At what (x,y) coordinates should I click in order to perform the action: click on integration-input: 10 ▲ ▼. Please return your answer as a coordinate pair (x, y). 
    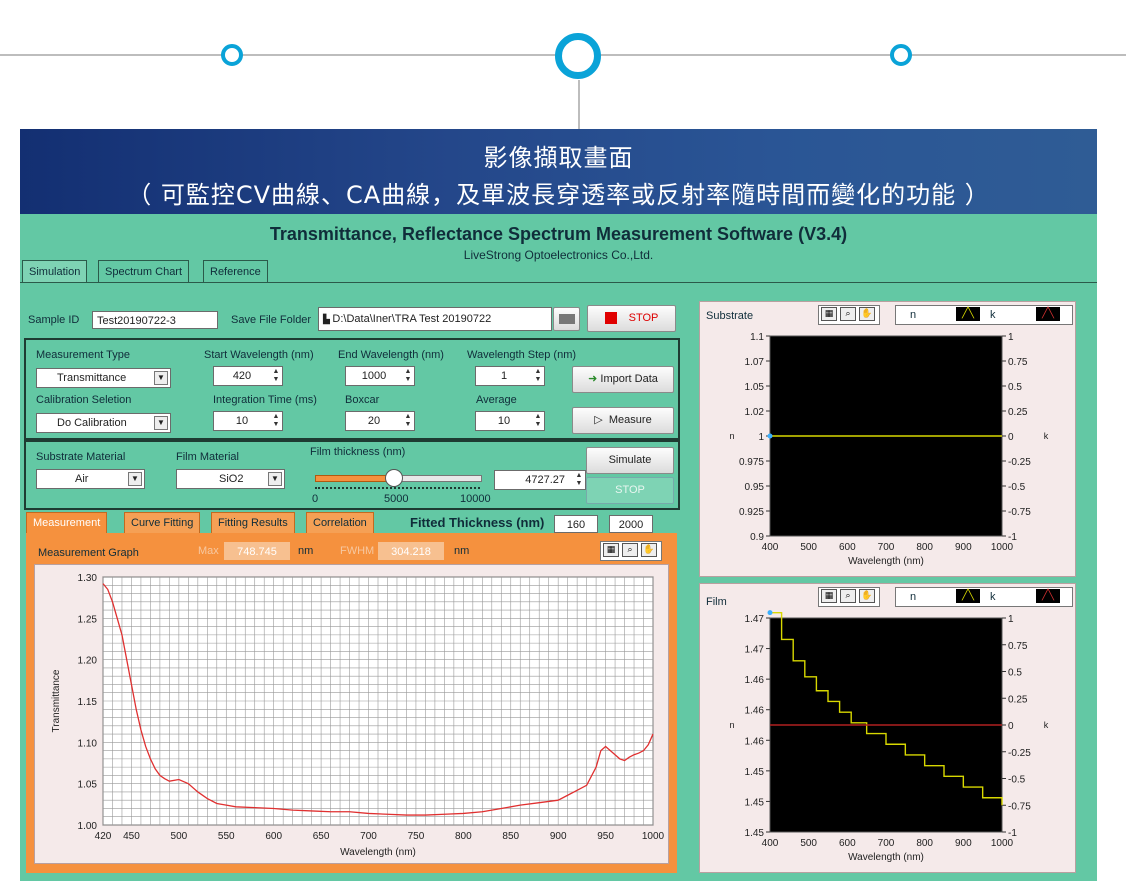
    Looking at the image, I should click on (248, 421).